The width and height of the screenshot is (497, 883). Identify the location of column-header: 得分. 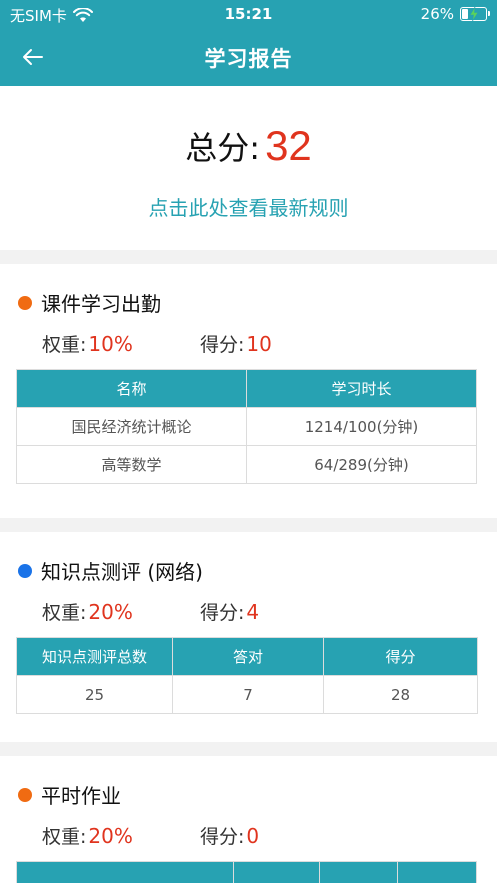
(400, 656).